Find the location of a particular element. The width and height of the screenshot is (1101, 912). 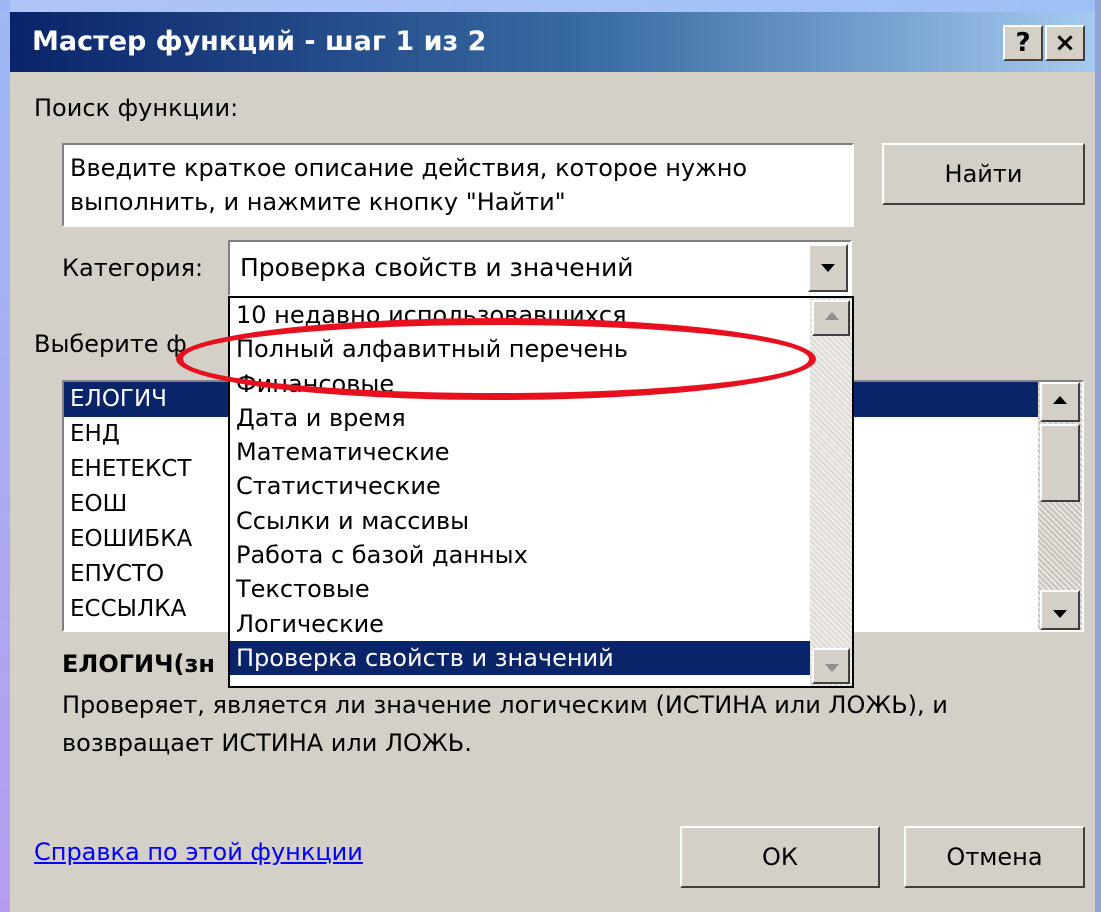

dropdown-item: Текстовые is located at coordinates (520, 589).